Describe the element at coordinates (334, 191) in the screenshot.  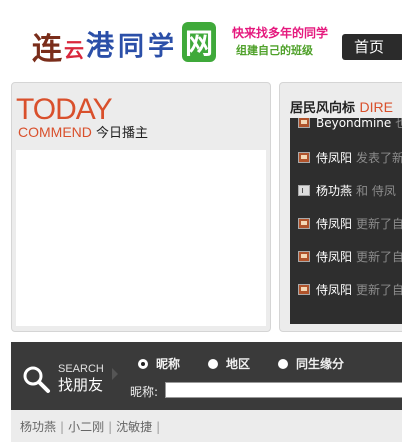
I see `feed-user: 杨功燕` at that location.